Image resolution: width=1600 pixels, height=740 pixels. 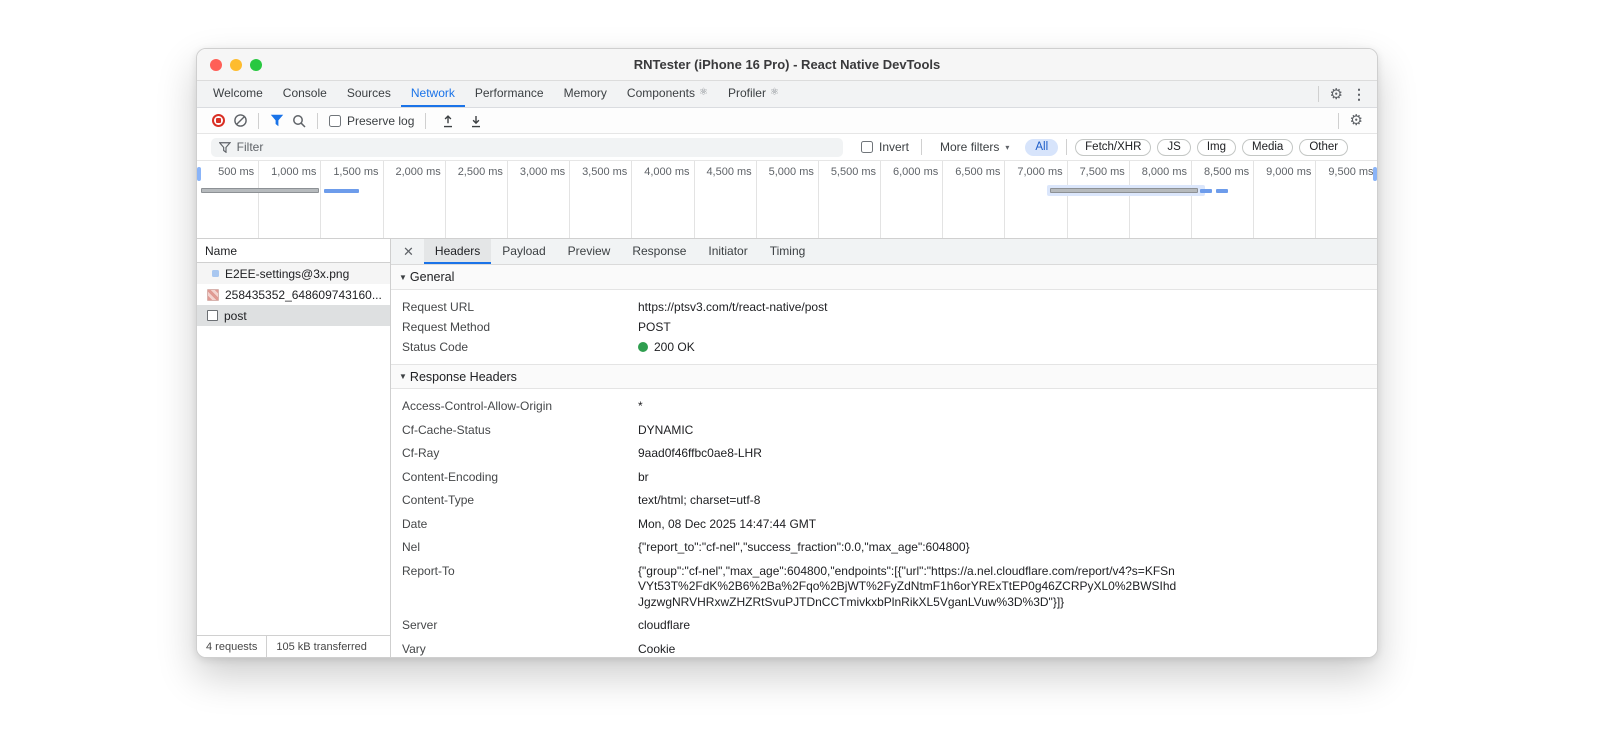 I want to click on response-headers-section-header: ▼ Response Headers, so click(x=884, y=376).